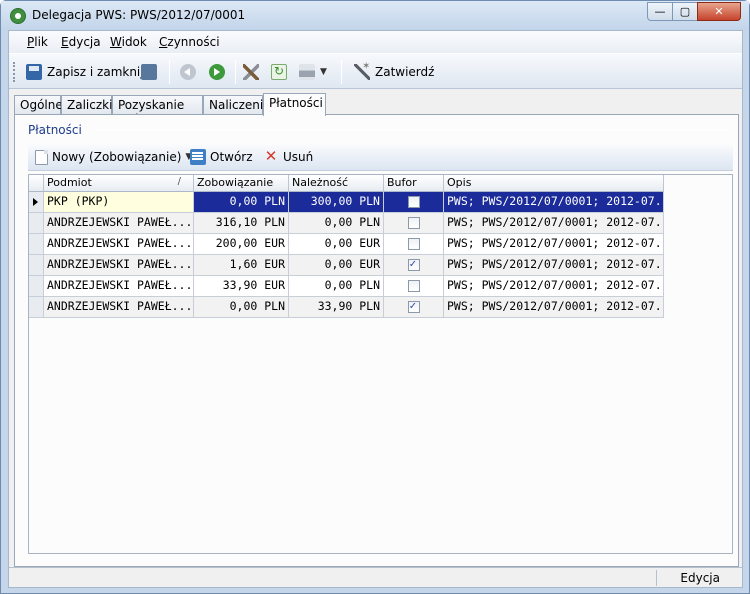  What do you see at coordinates (117, 157) in the screenshot?
I see `new-liability-label: Nowy (Zobowiązanie)` at bounding box center [117, 157].